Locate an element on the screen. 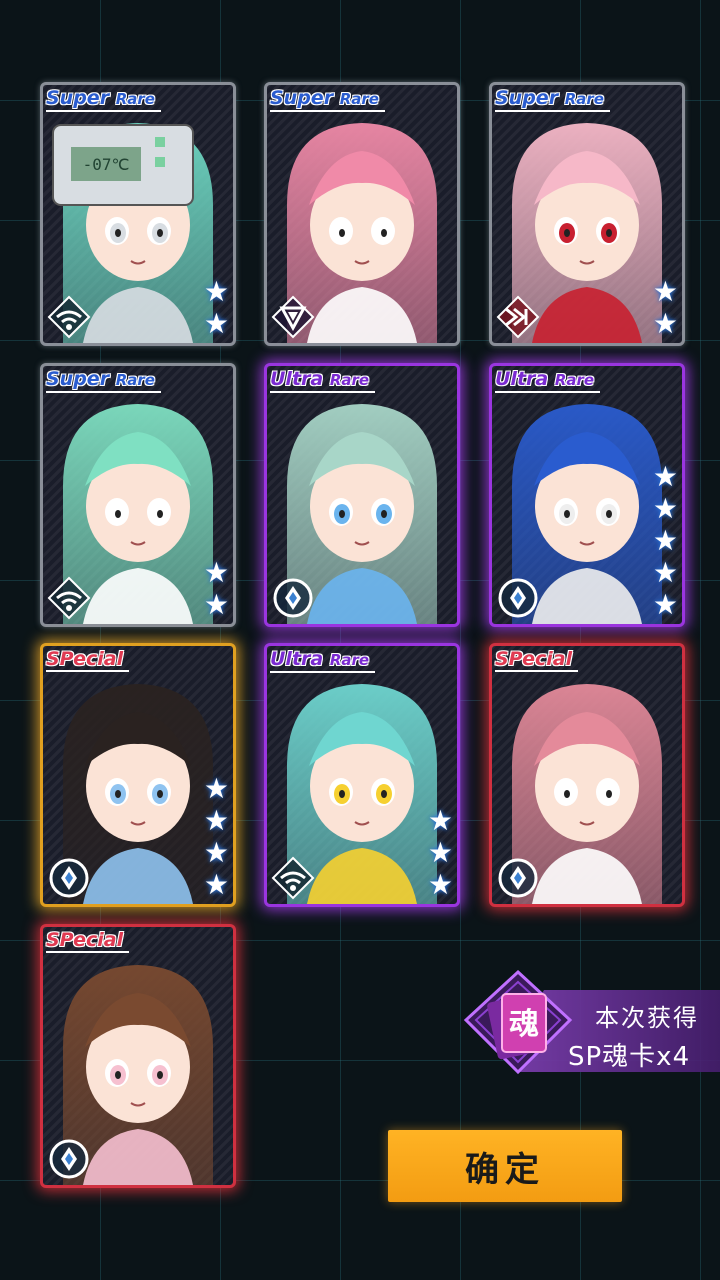 Image resolution: width=720 pixels, height=1280 pixels. svg-text: -07℃ is located at coordinates (106, 164).